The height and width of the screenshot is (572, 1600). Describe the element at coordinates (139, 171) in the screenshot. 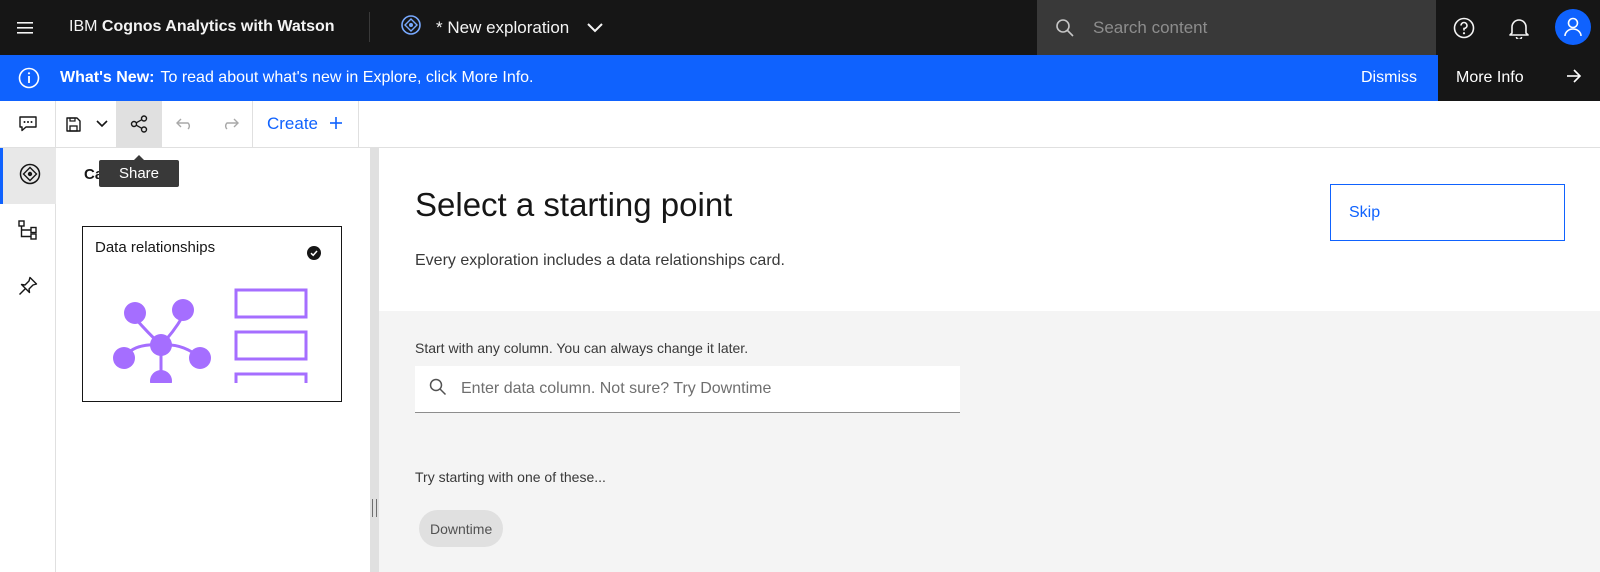

I see `share-tooltip: Share` at that location.